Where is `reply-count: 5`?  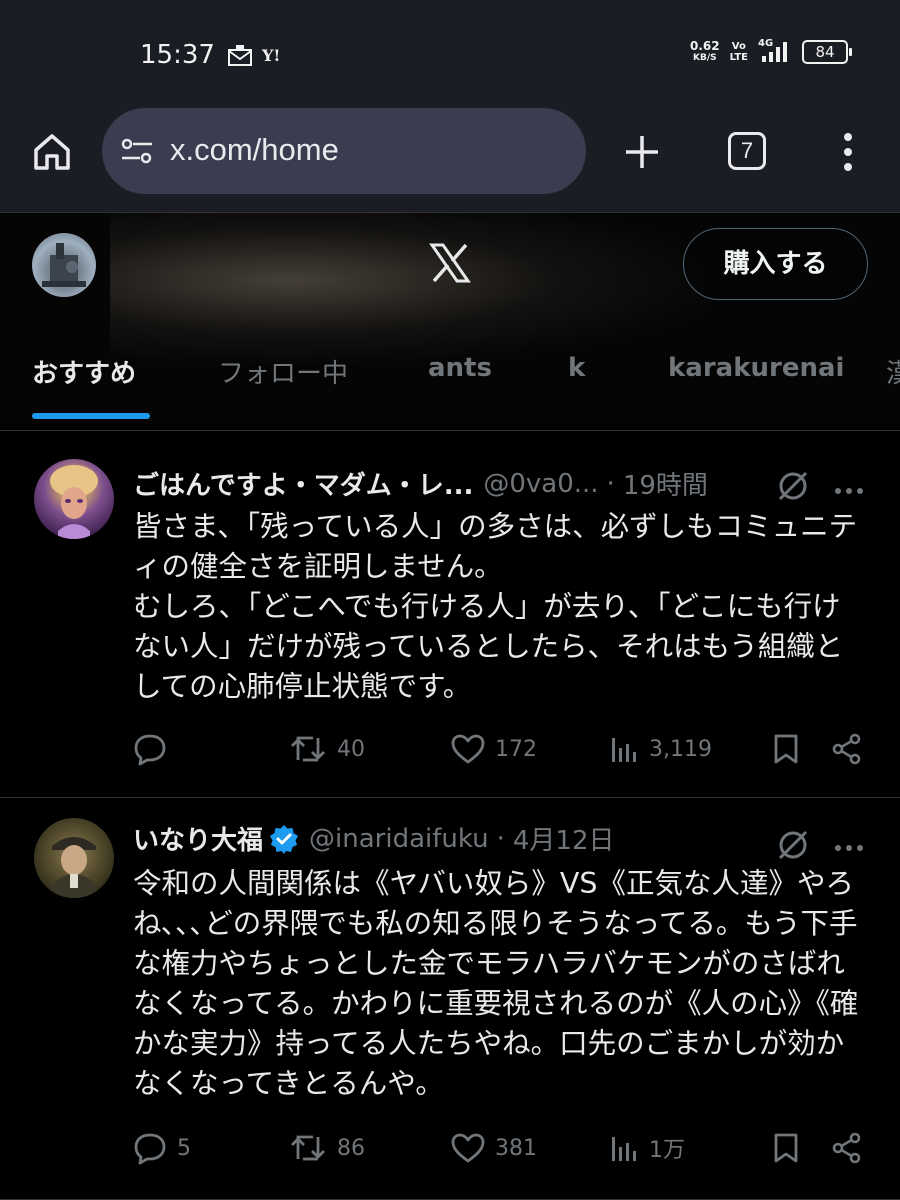 reply-count: 5 is located at coordinates (184, 1148).